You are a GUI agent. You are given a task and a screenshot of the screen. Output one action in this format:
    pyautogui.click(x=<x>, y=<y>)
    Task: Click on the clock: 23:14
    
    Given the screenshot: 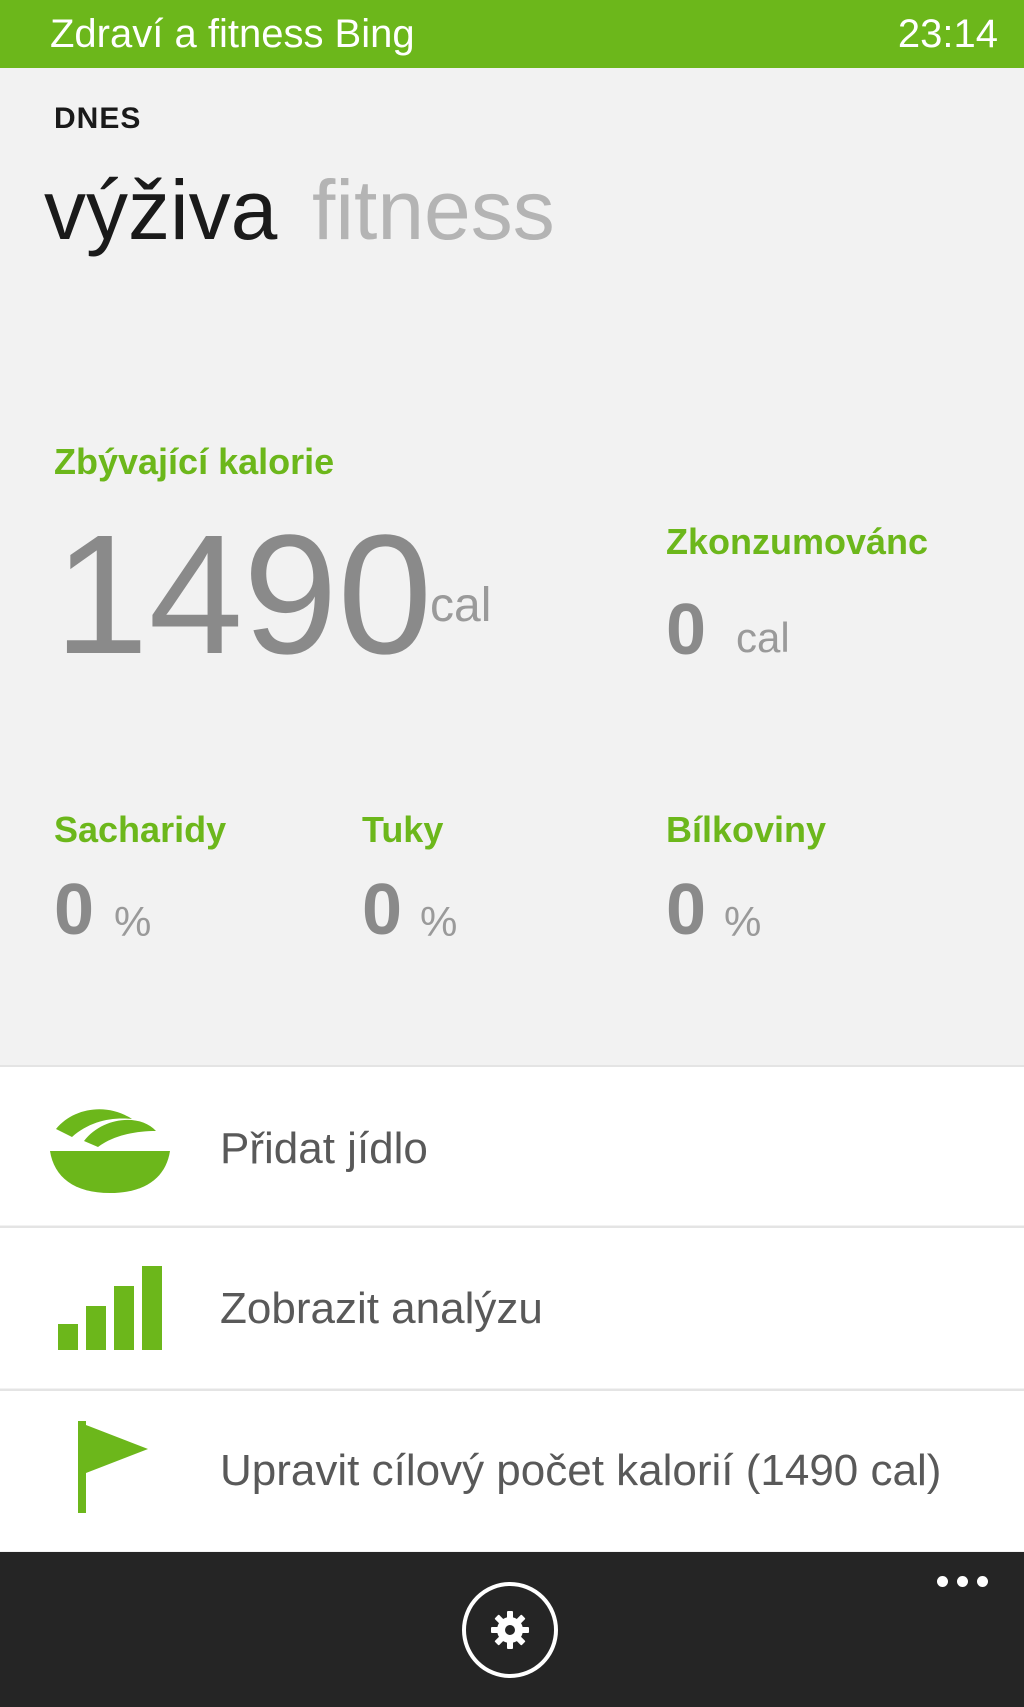 What is the action you would take?
    pyautogui.click(x=947, y=34)
    